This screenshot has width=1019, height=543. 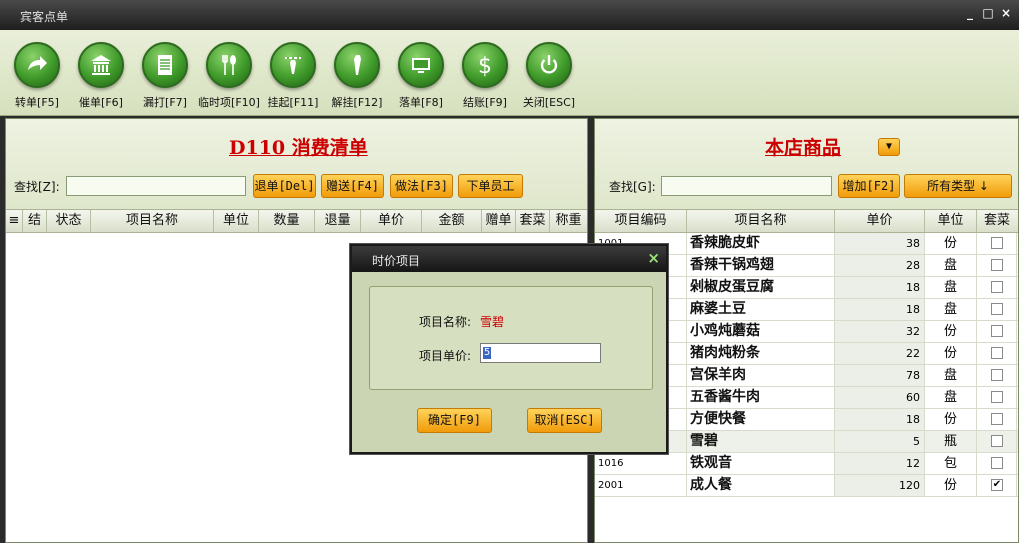 I want to click on urge-order-button: 催单[F6], so click(x=101, y=74).